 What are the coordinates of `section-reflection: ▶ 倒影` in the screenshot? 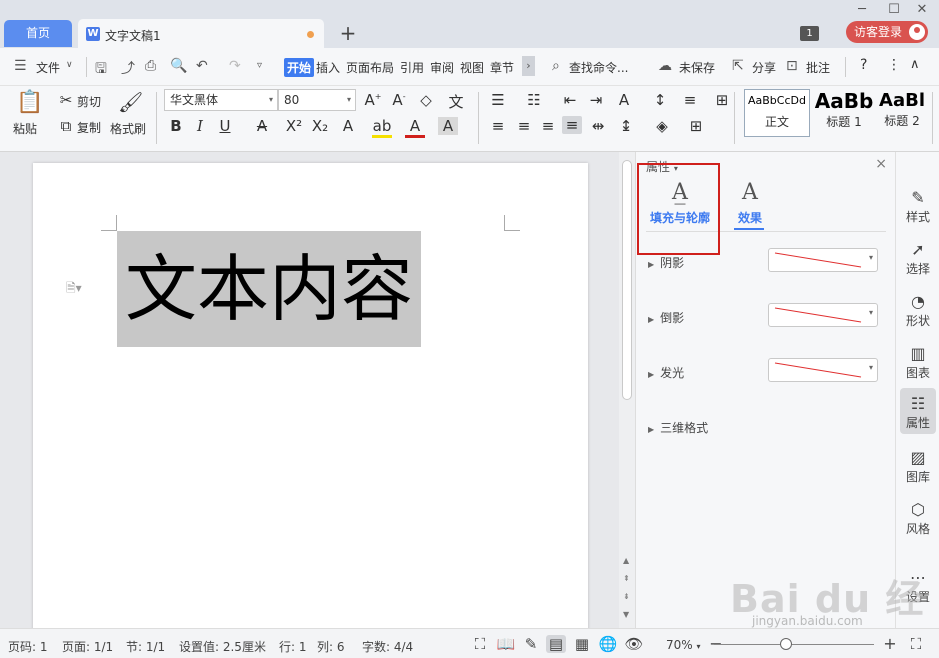 It's located at (666, 317).